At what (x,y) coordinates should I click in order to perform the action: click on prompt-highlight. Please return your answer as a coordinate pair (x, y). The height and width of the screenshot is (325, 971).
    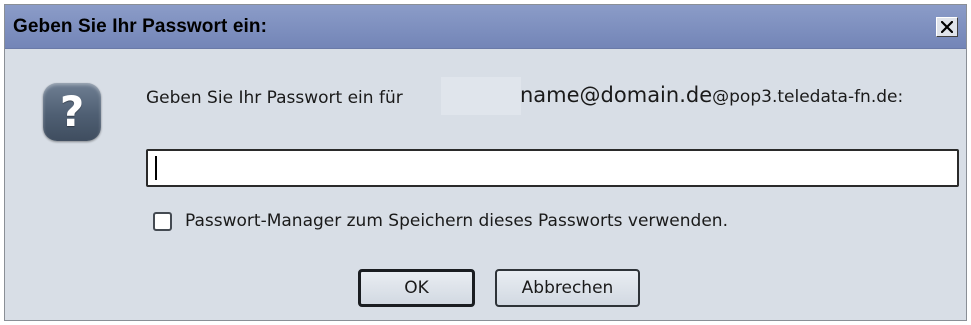
    Looking at the image, I should click on (481, 96).